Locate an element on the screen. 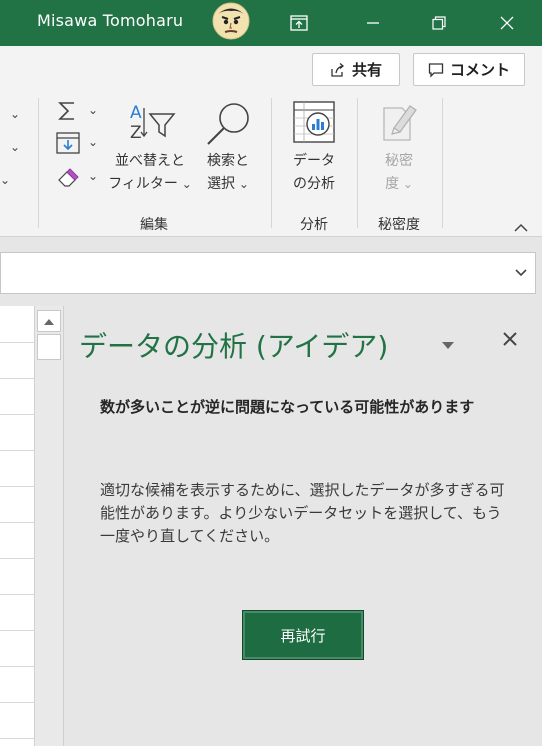 The image size is (542, 746). find-select-label-1: 検索と is located at coordinates (228, 161).